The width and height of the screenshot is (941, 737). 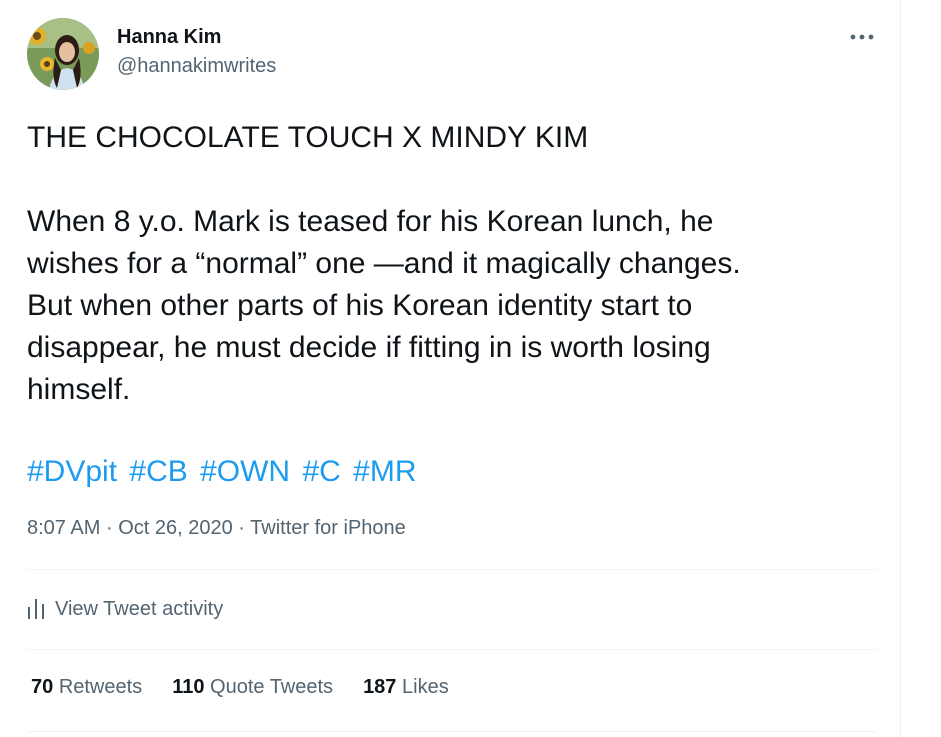 I want to click on bar-chart-icon, so click(x=36, y=609).